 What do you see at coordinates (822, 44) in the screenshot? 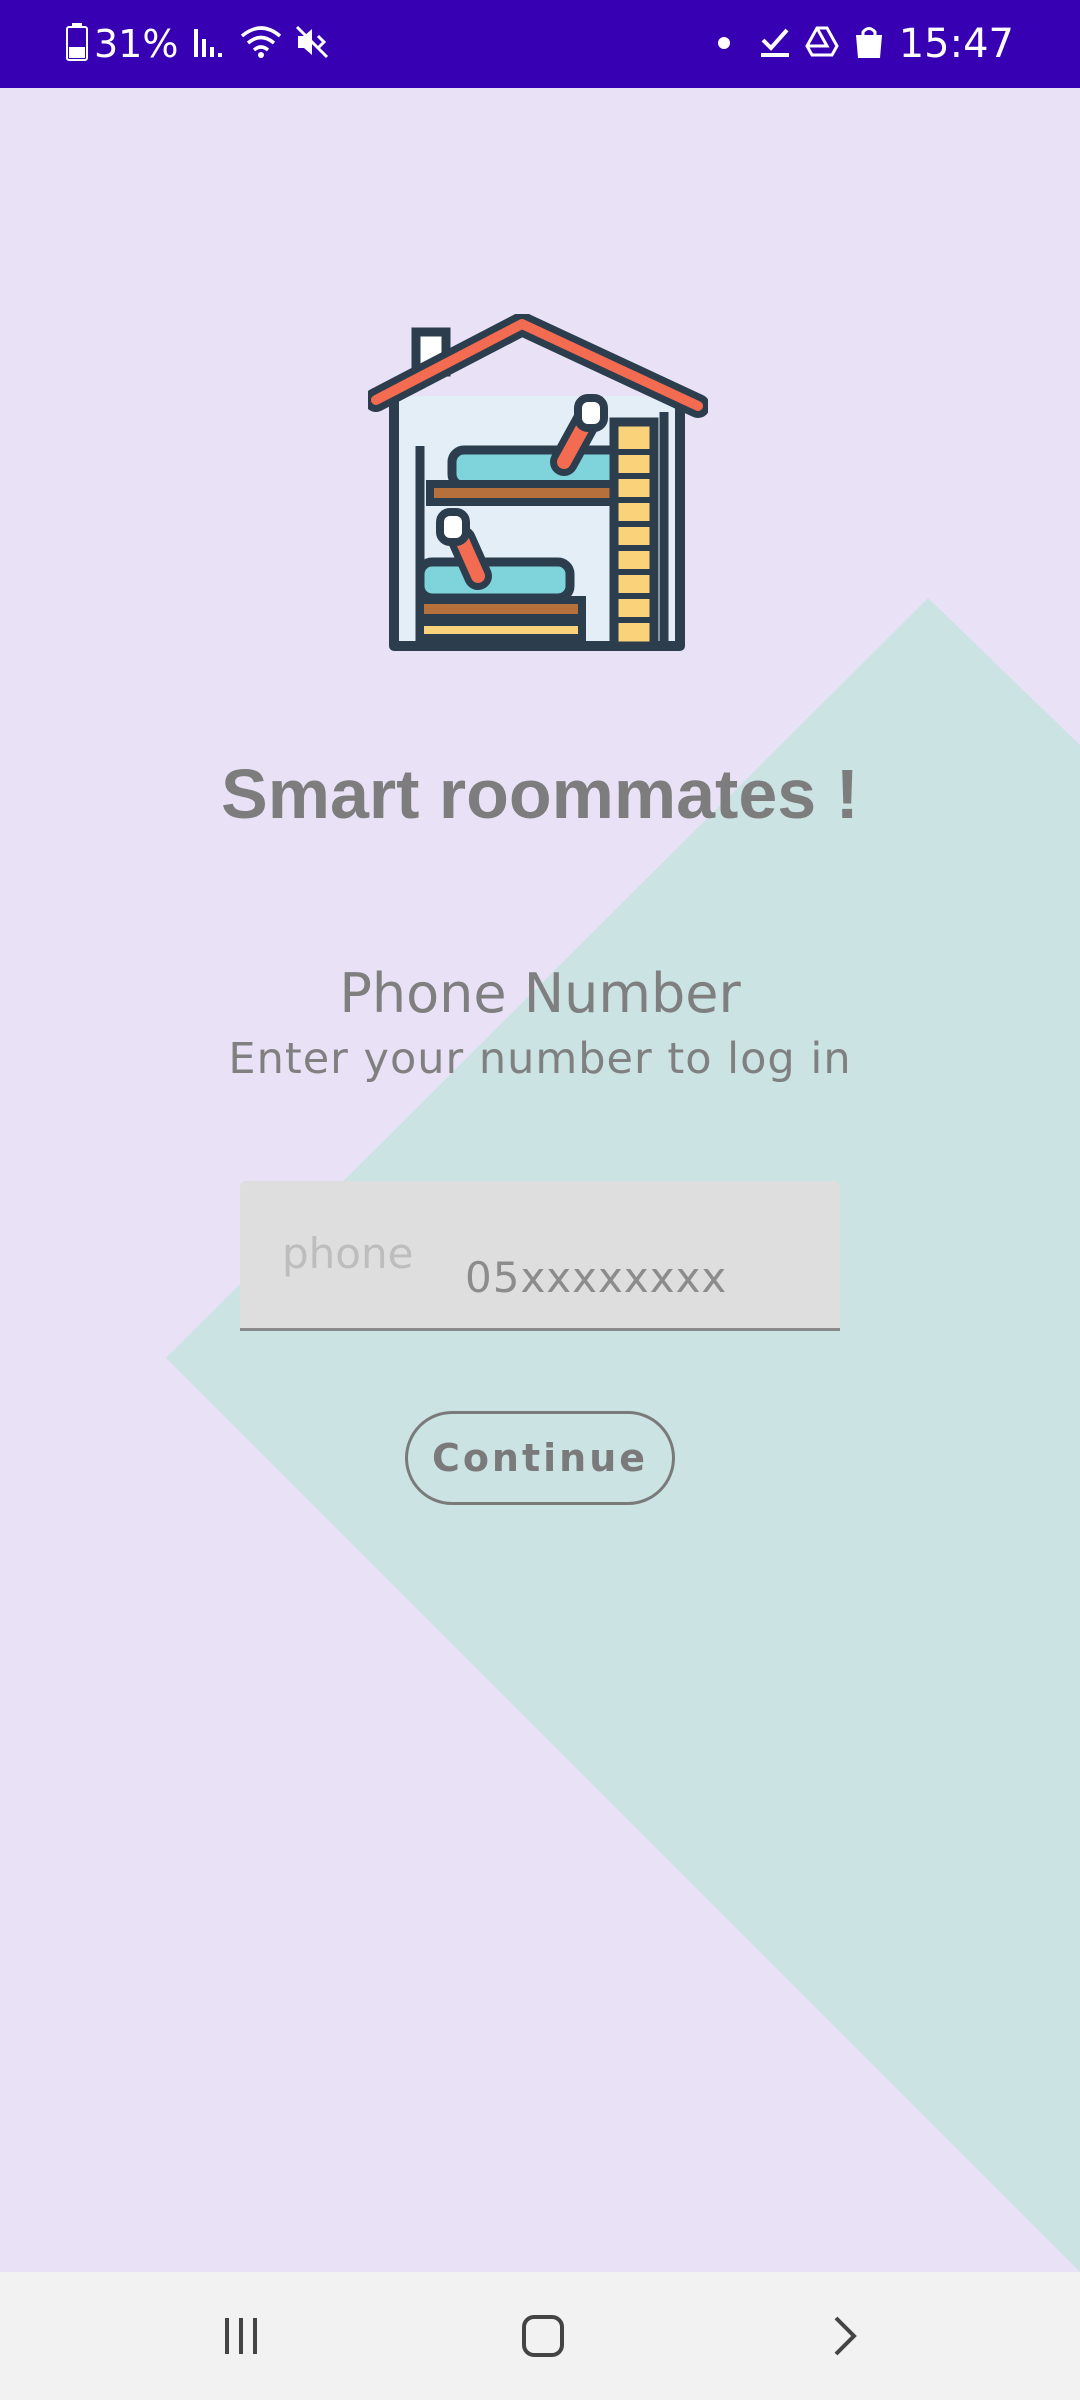
I see `drive-icon` at bounding box center [822, 44].